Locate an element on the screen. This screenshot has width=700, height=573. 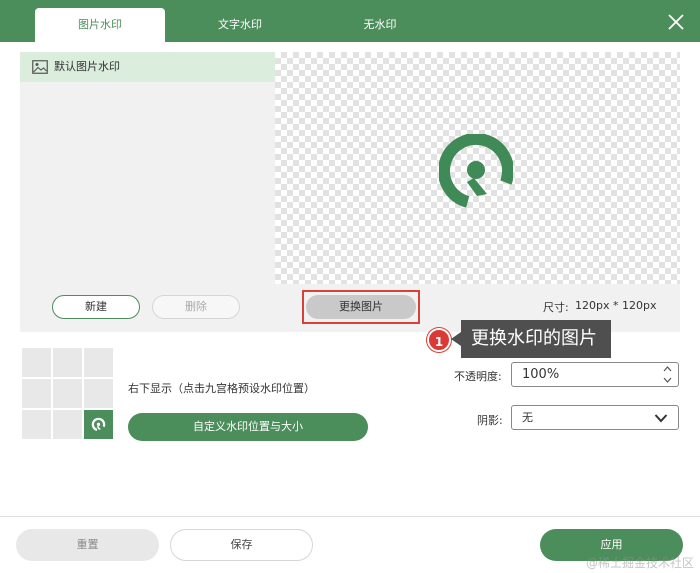
chevron-up-icon is located at coordinates (667, 369).